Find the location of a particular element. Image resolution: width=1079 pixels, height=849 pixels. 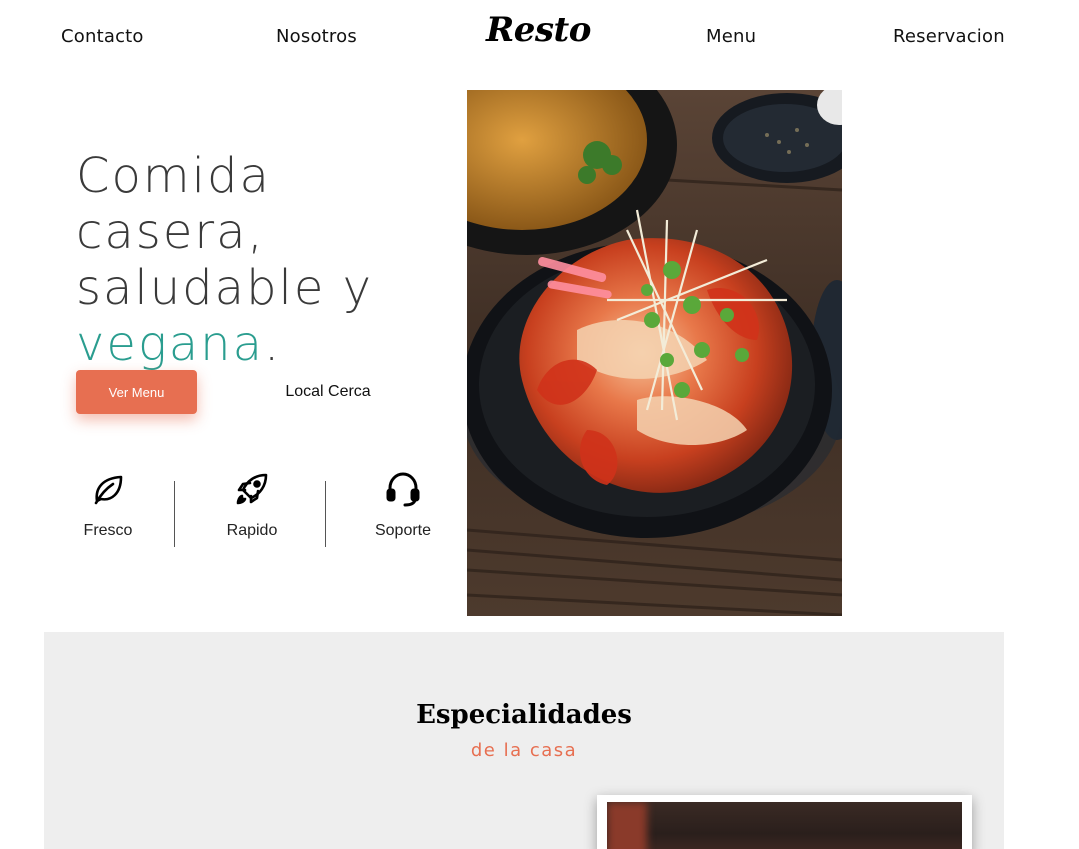

hero-title-accent: vegana is located at coordinates (170, 344).